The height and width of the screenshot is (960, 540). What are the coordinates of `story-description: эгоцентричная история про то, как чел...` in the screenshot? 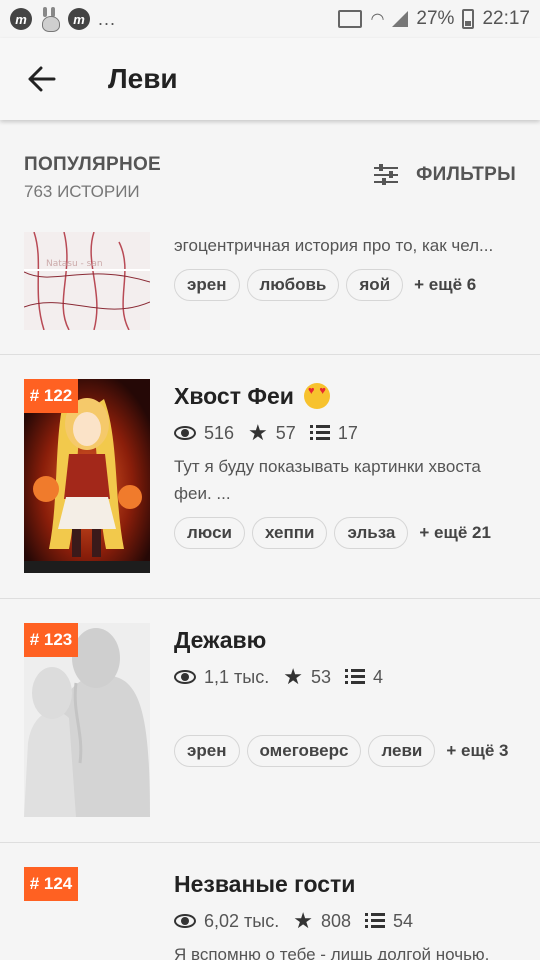 It's located at (334, 245).